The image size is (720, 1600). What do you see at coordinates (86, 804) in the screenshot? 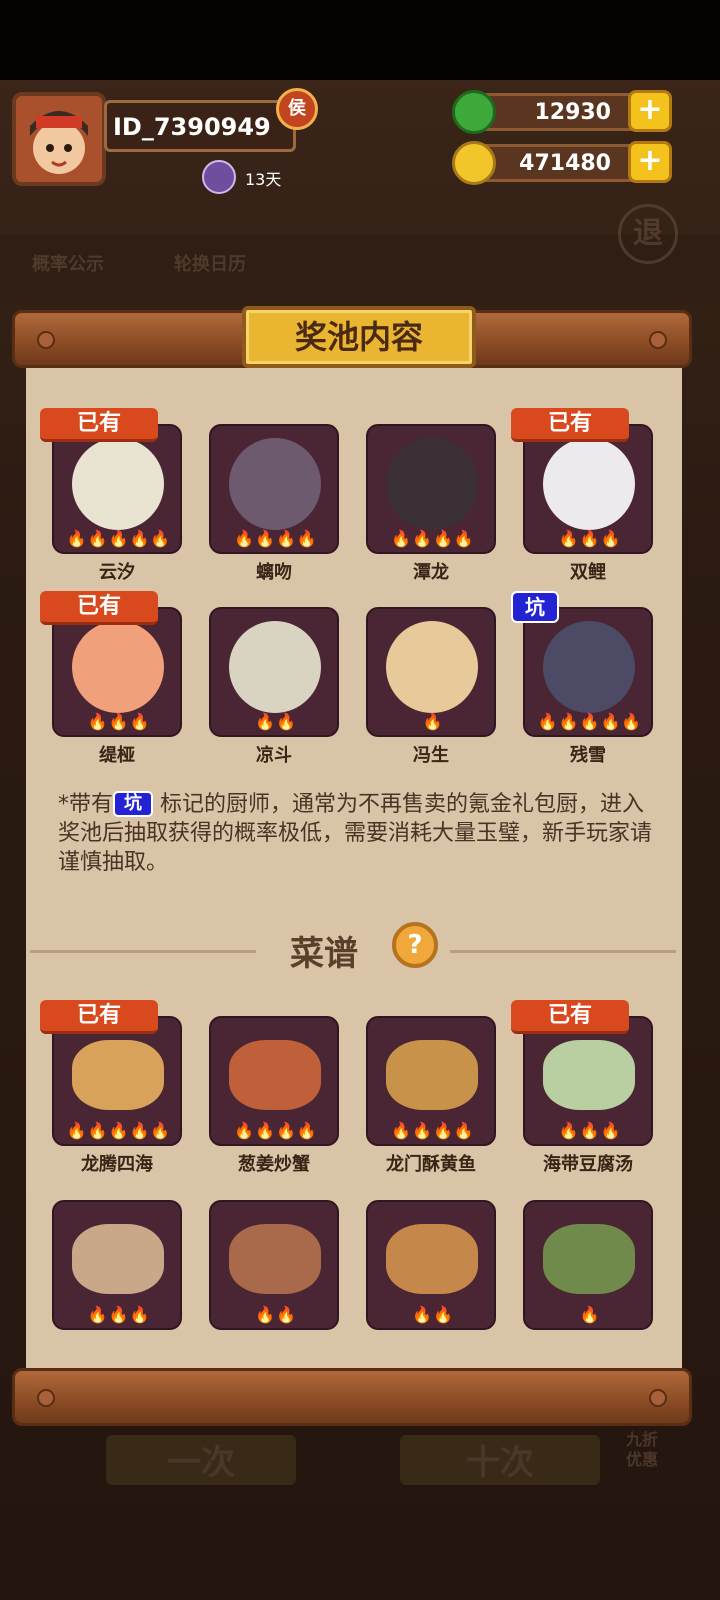
I see `note-prefix: *带有` at bounding box center [86, 804].